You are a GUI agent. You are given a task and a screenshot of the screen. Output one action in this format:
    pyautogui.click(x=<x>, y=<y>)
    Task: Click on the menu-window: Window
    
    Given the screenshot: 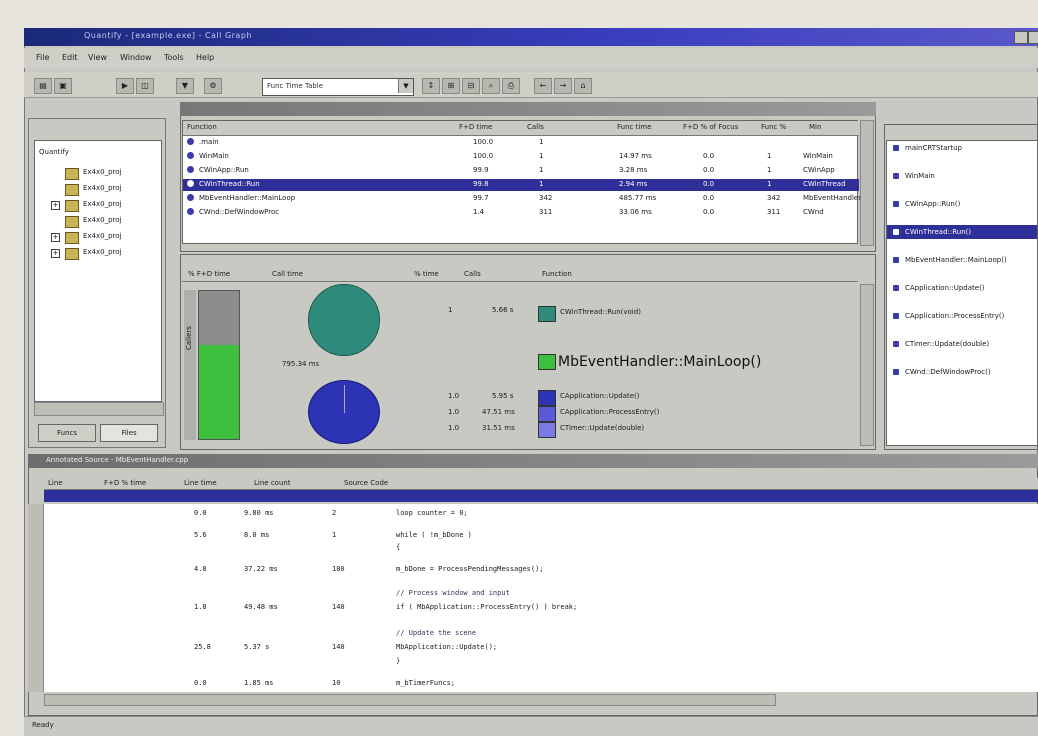 What is the action you would take?
    pyautogui.click(x=136, y=57)
    